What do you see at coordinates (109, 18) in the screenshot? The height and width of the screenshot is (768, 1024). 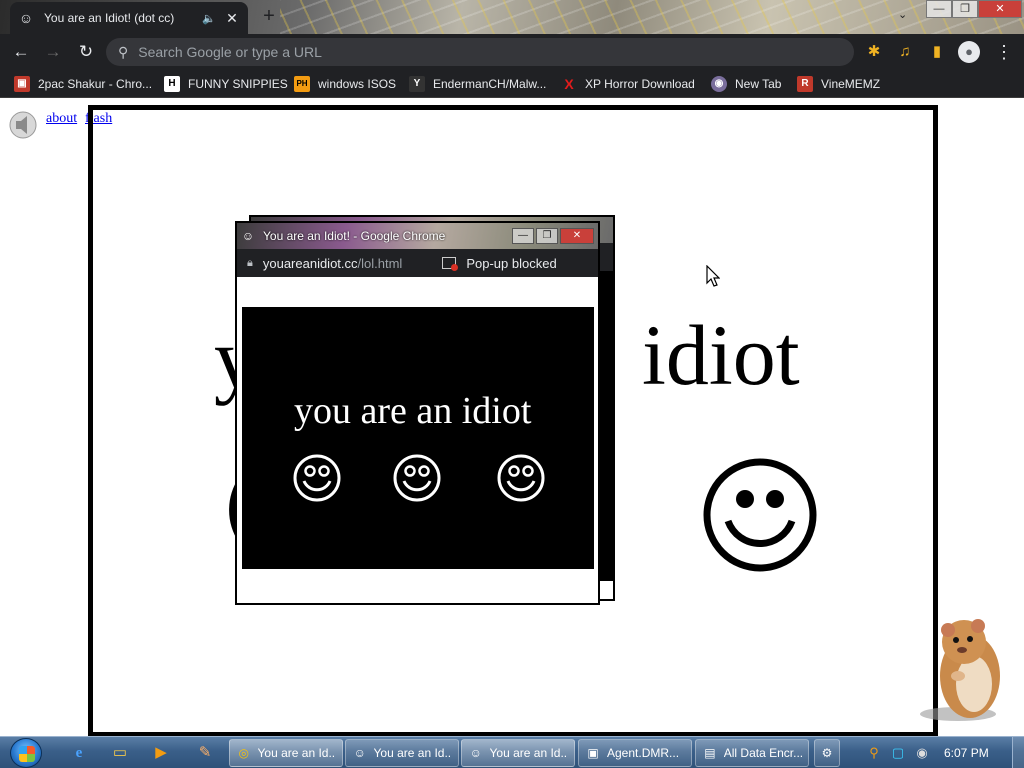 I see `tab-title: You are an Idiot! (dot cc)` at bounding box center [109, 18].